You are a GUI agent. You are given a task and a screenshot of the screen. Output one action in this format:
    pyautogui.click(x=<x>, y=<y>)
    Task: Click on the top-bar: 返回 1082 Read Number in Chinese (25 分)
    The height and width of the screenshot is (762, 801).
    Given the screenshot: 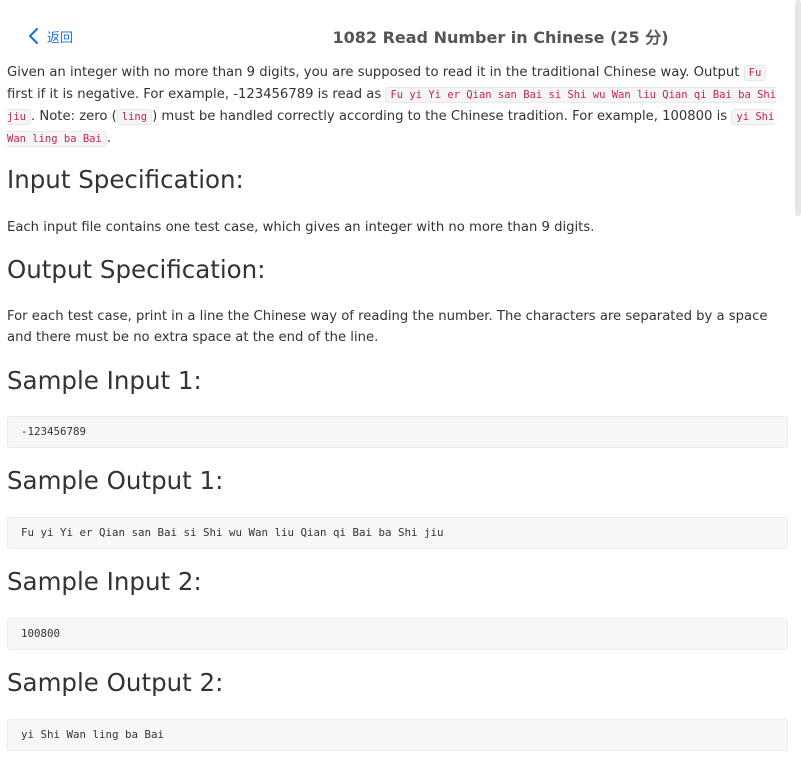 What is the action you would take?
    pyautogui.click(x=400, y=35)
    